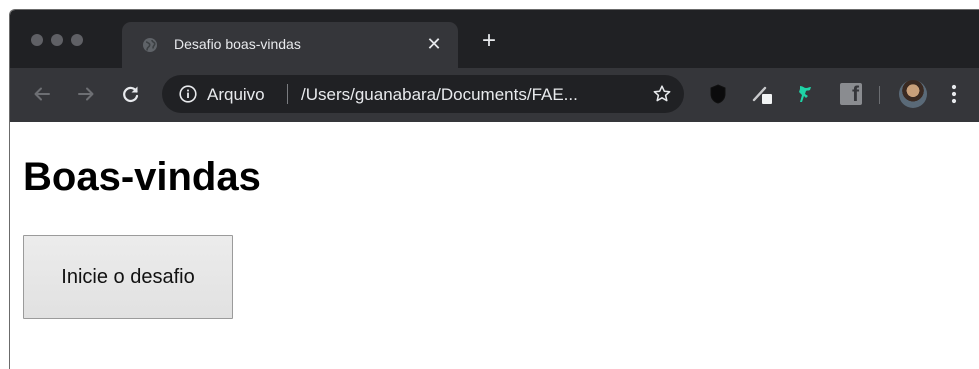 This screenshot has height=369, width=979. I want to click on info-icon, so click(188, 94).